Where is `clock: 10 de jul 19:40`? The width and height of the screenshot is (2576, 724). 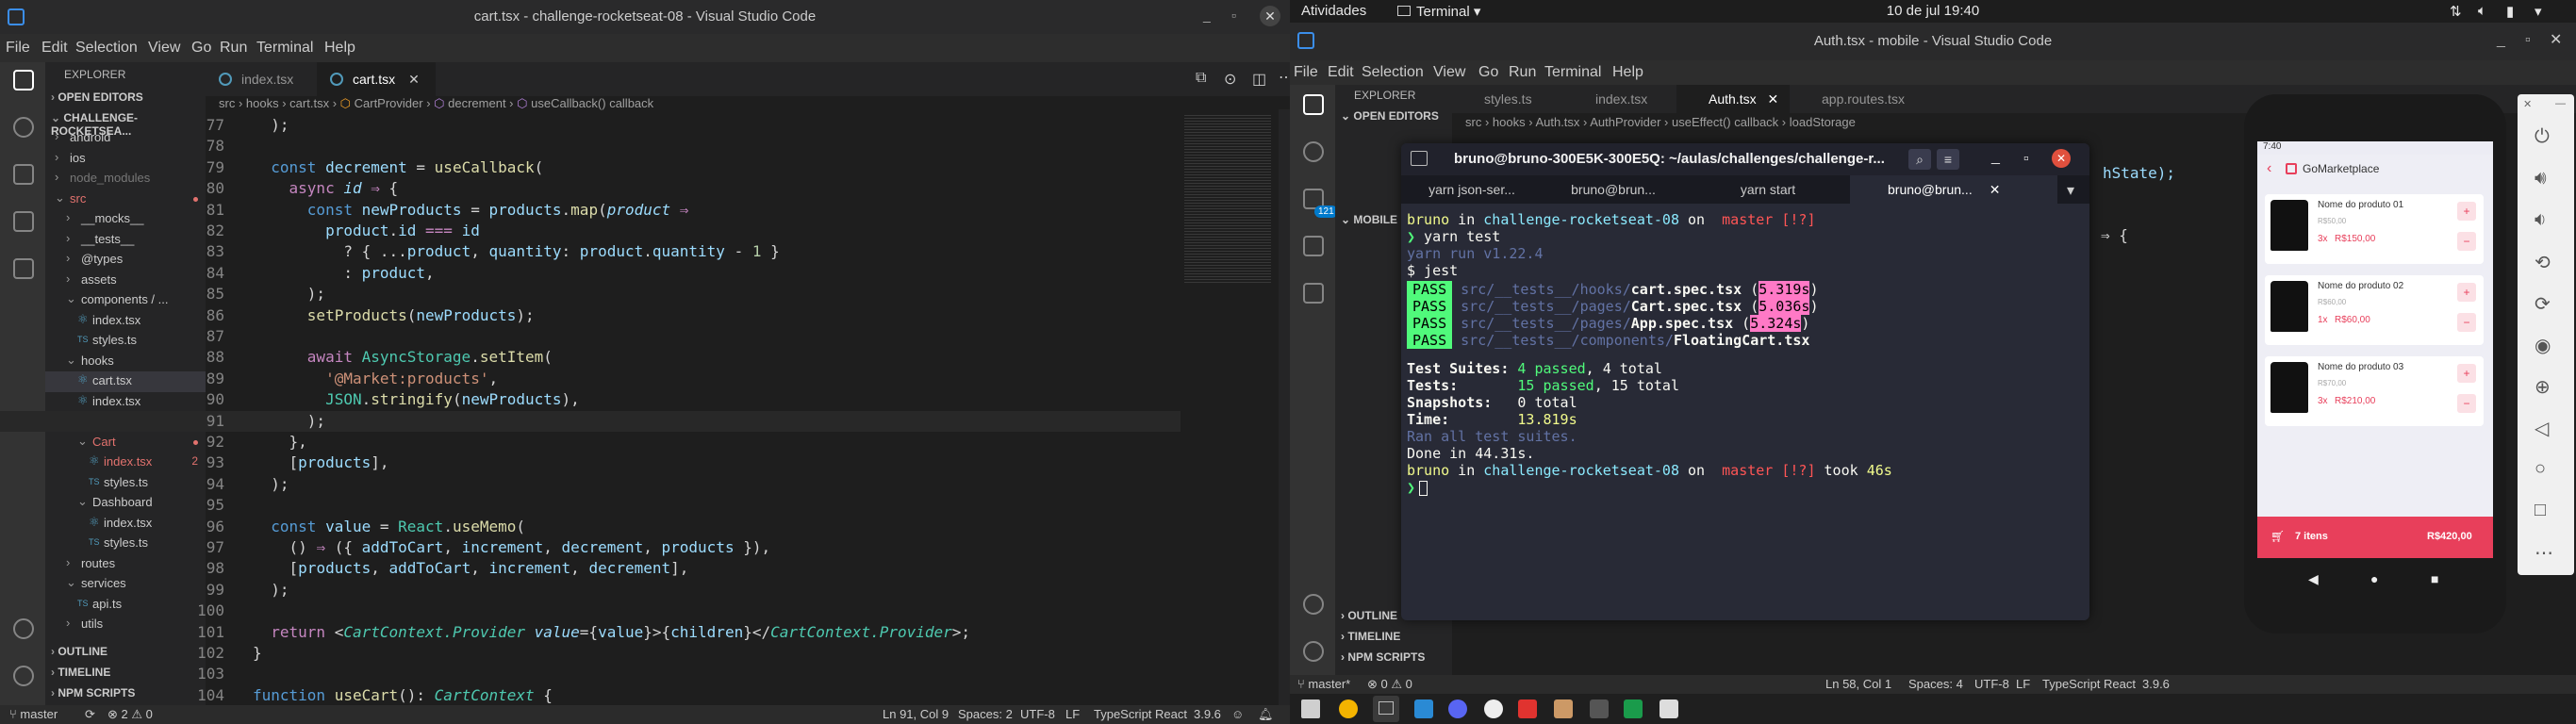
clock: 10 de jul 19:40 is located at coordinates (1933, 11).